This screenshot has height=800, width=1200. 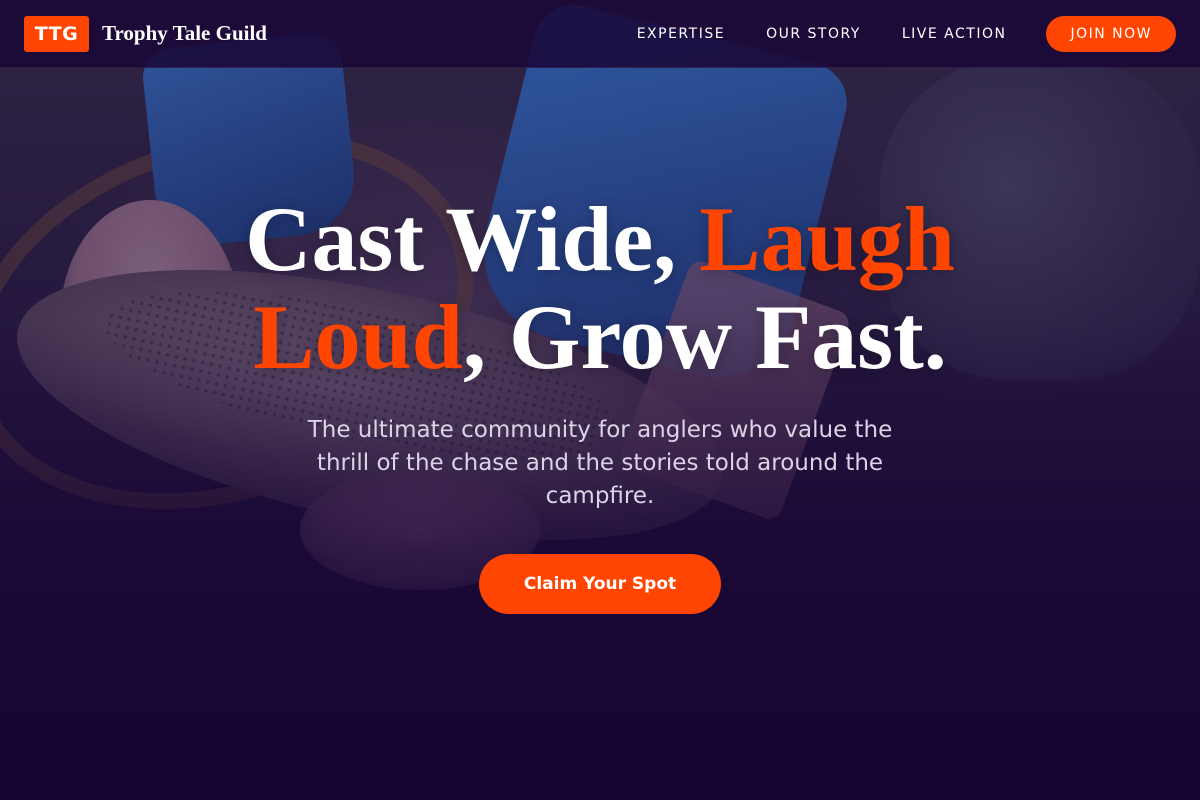 What do you see at coordinates (681, 34) in the screenshot?
I see `nav-link-expertise: EXPERTISE` at bounding box center [681, 34].